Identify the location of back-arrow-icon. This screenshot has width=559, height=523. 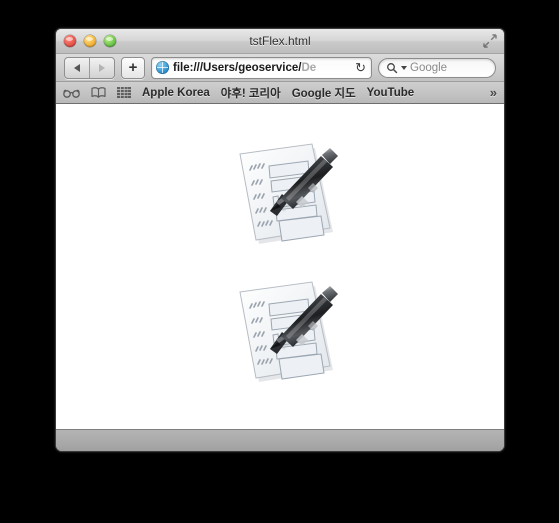
(77, 67).